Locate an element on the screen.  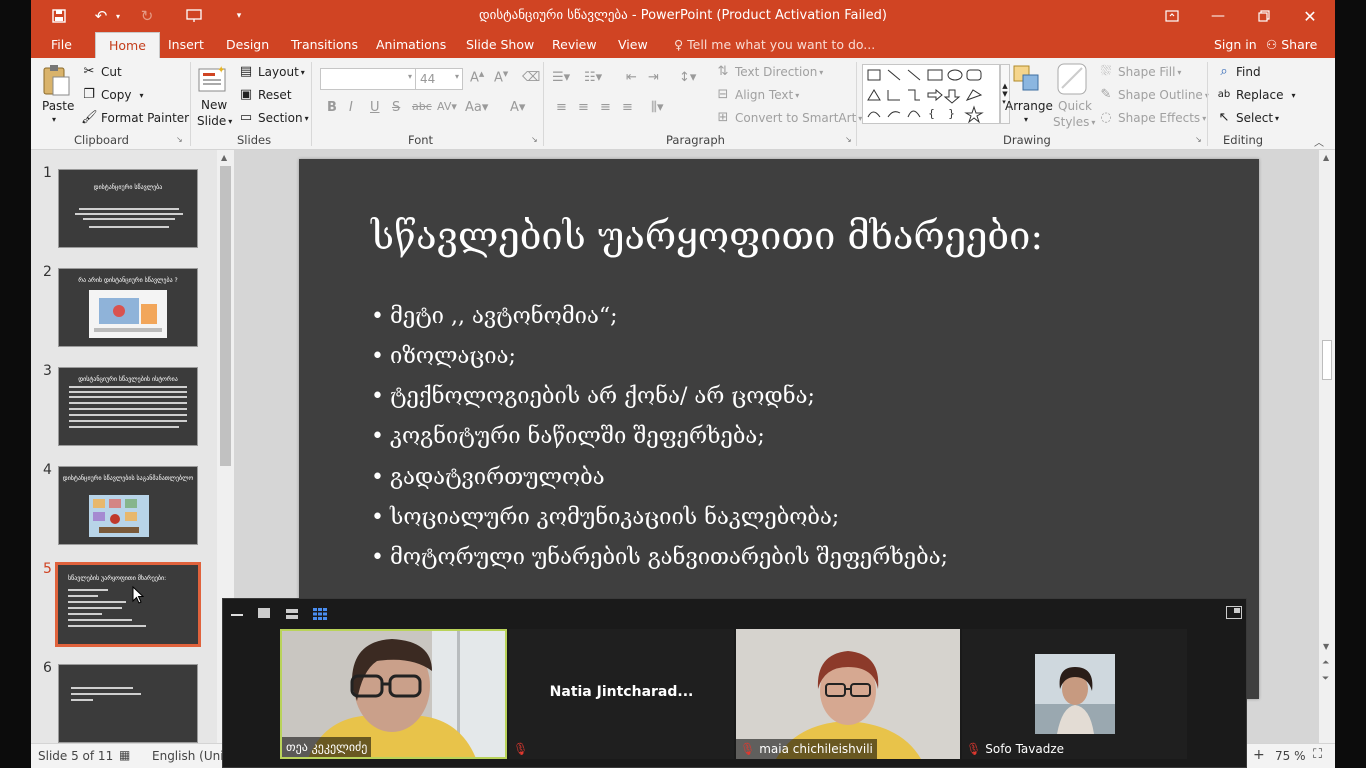
layout-button: ▤ Layout ▾ is located at coordinates (271, 72).